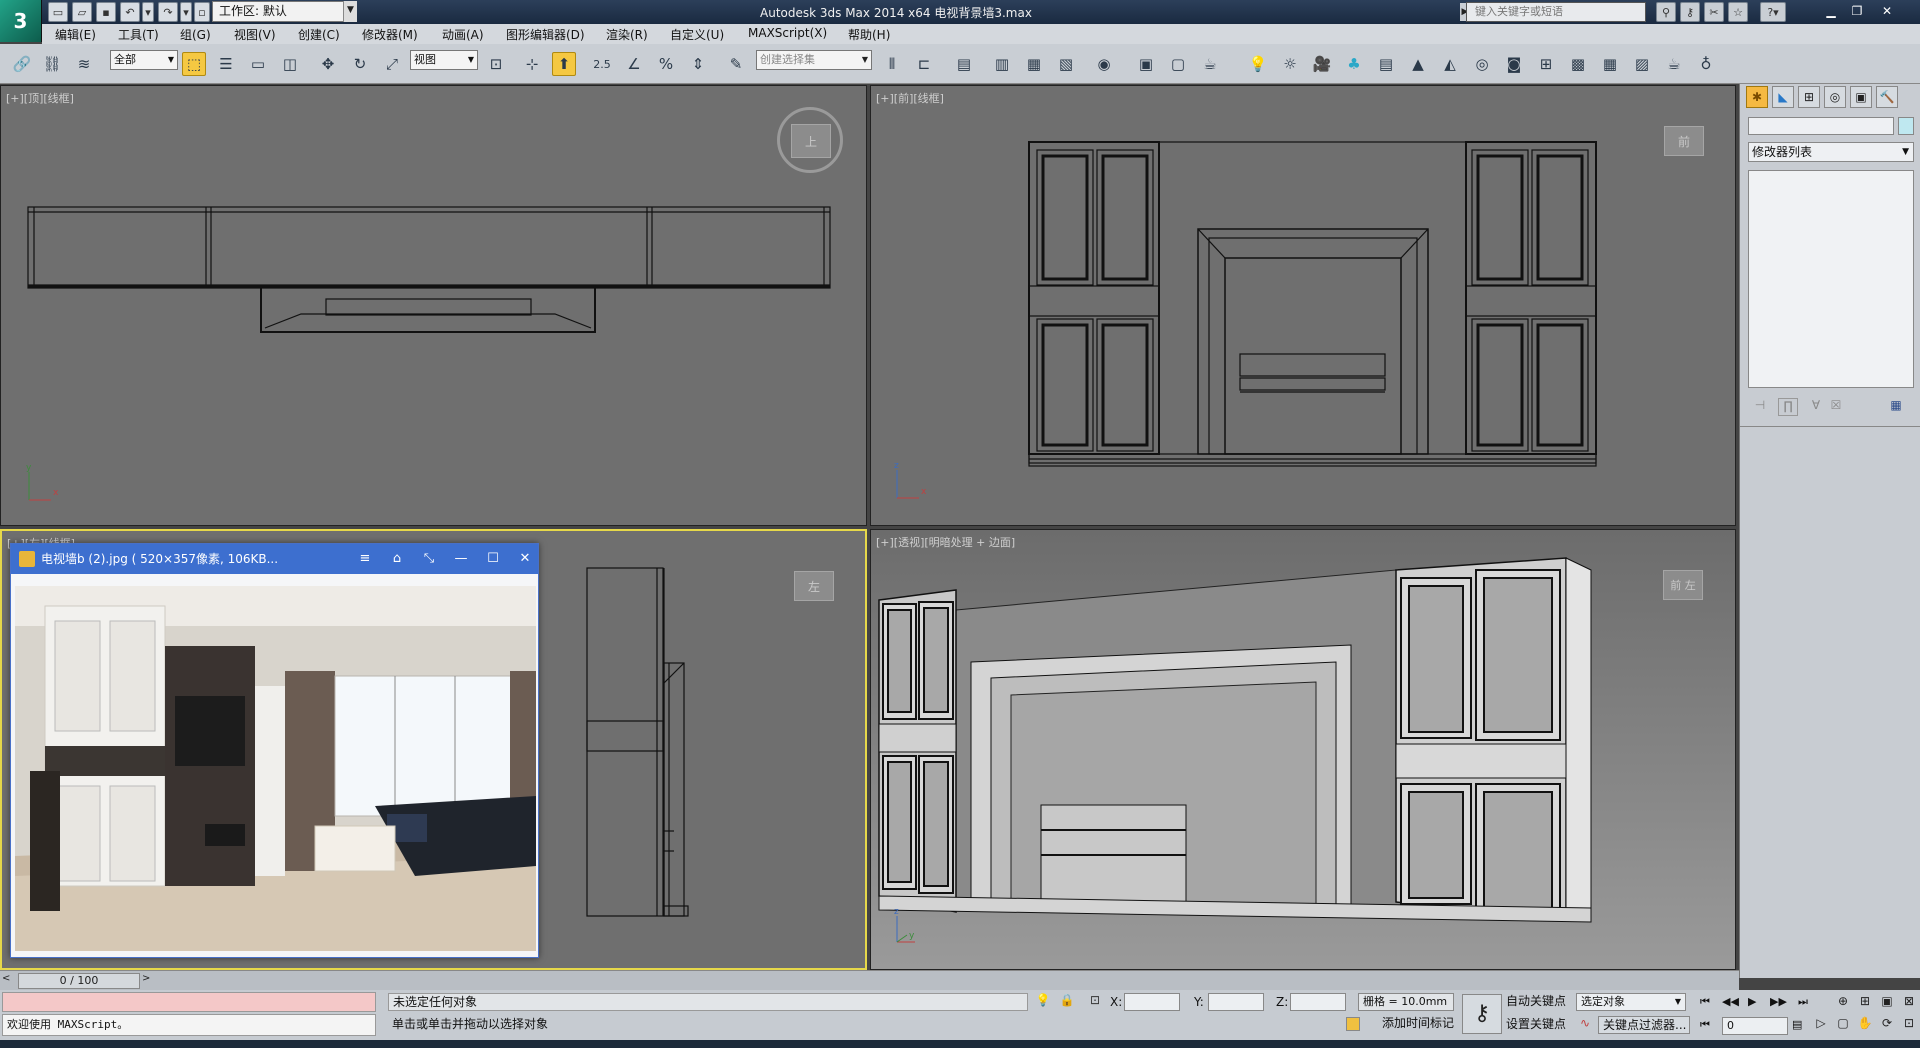 Image resolution: width=1920 pixels, height=1048 pixels. I want to click on configure-sets-icon: ▦, so click(1896, 407).